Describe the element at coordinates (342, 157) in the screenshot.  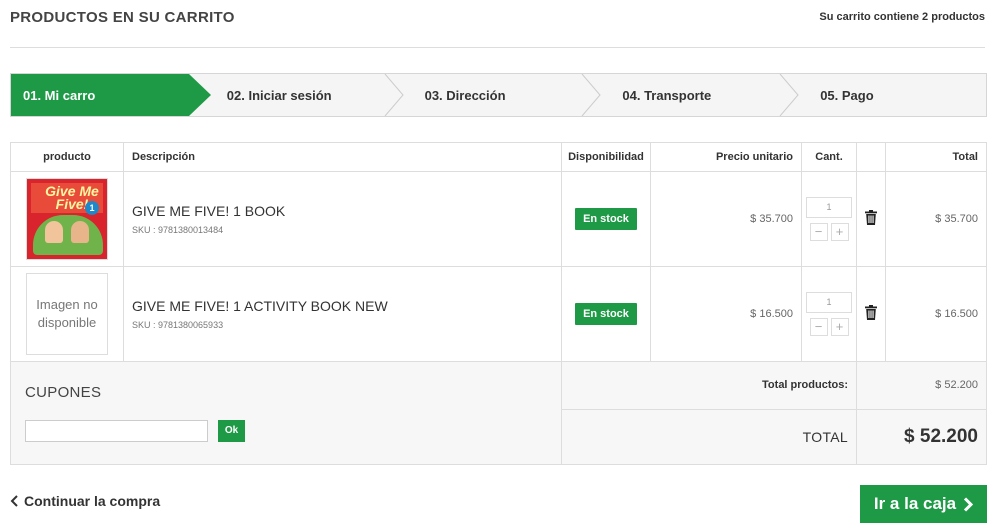
I see `column-header: Descripción` at that location.